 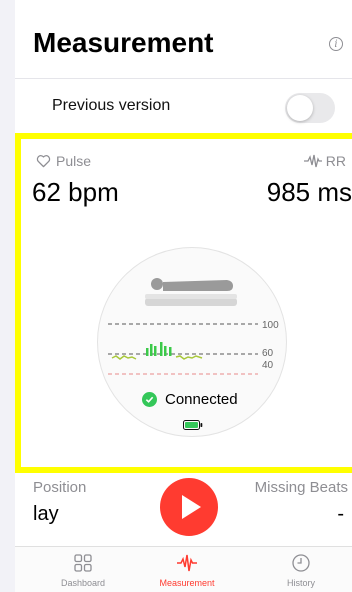 What do you see at coordinates (83, 563) in the screenshot?
I see `grid-icon` at bounding box center [83, 563].